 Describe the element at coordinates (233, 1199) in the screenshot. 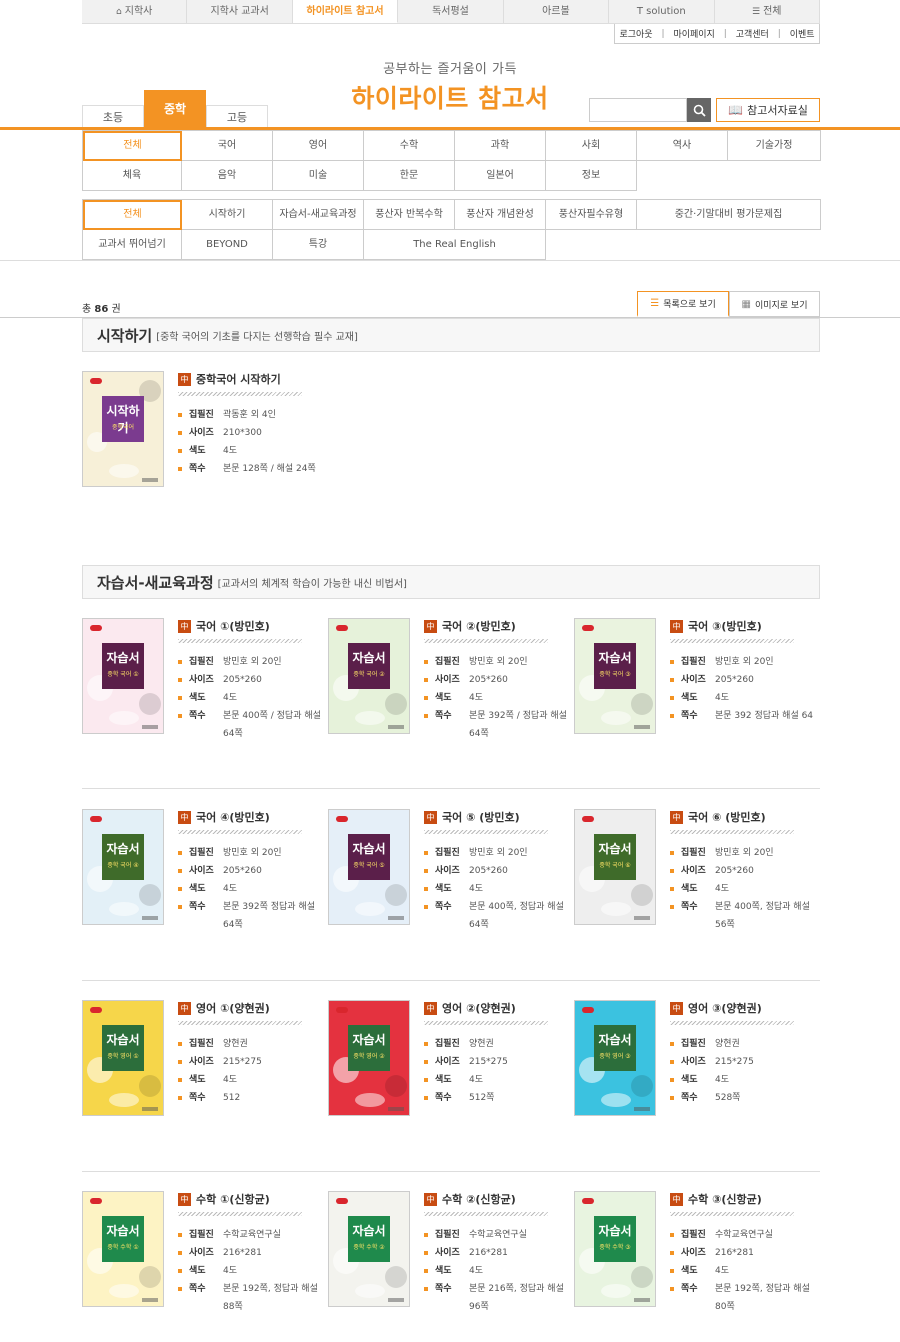

I see `book-title: 수학 ①(신항균)` at that location.